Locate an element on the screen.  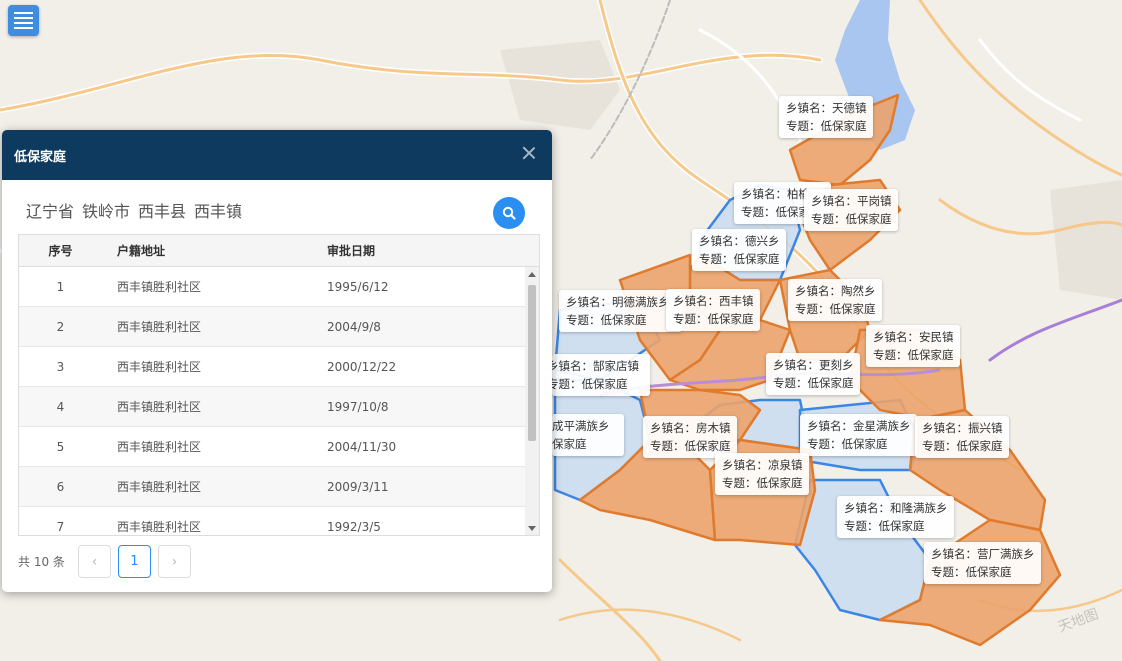
scroll-thumb is located at coordinates (532, 363).